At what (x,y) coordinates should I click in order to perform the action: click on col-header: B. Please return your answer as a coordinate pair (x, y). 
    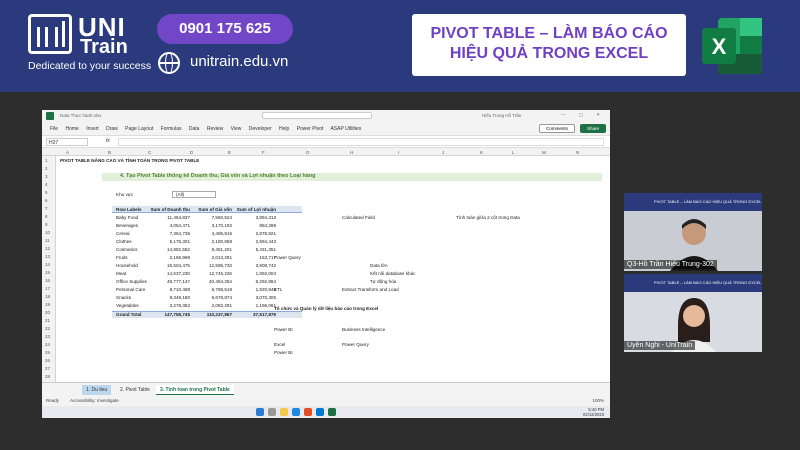
    Looking at the image, I should click on (109, 152).